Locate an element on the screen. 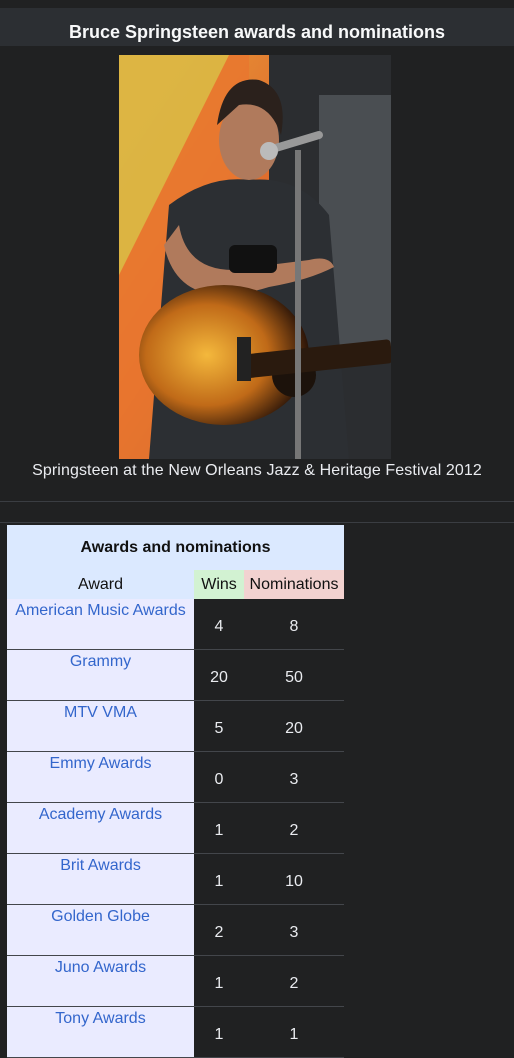 This screenshot has width=514, height=1058. column-header-nominations: Nominations is located at coordinates (294, 584).